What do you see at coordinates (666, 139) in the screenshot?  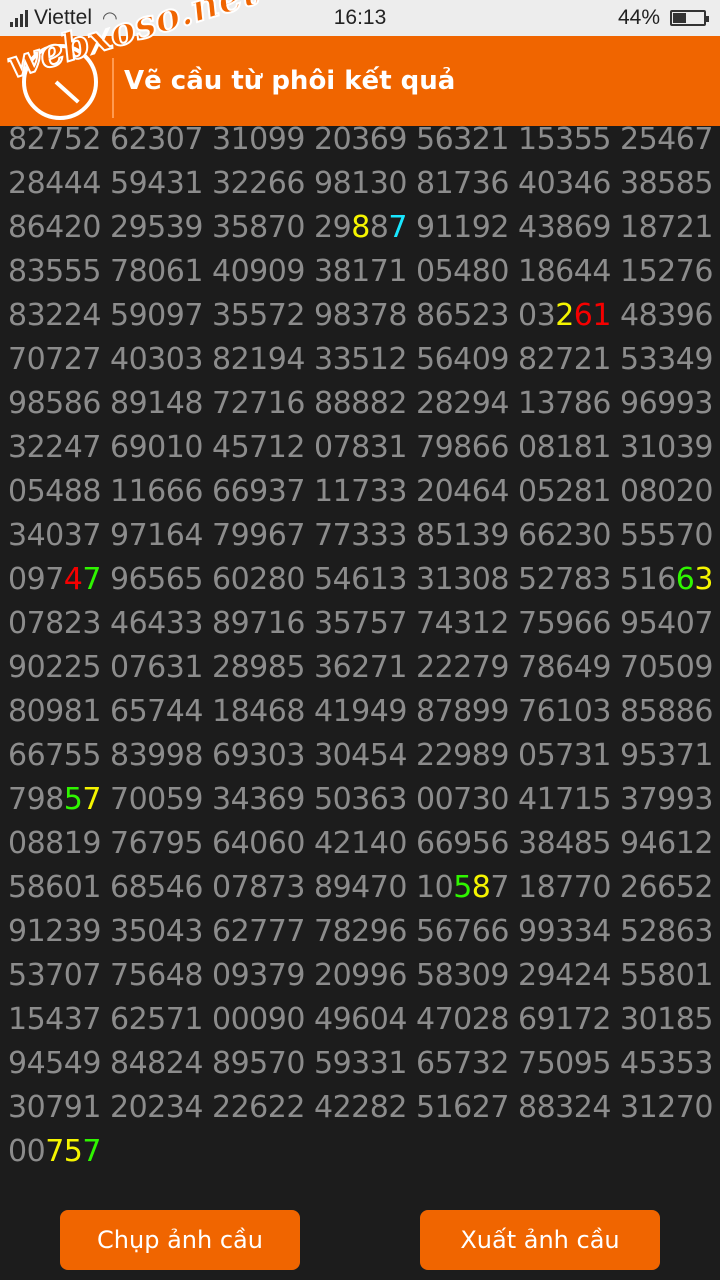 I see `result-number: 25467` at bounding box center [666, 139].